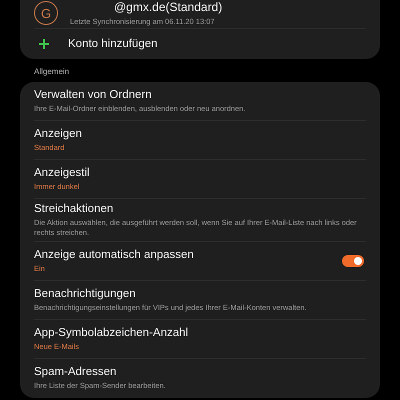  I want to click on setting-title: Benachrichtigungen, so click(200, 294).